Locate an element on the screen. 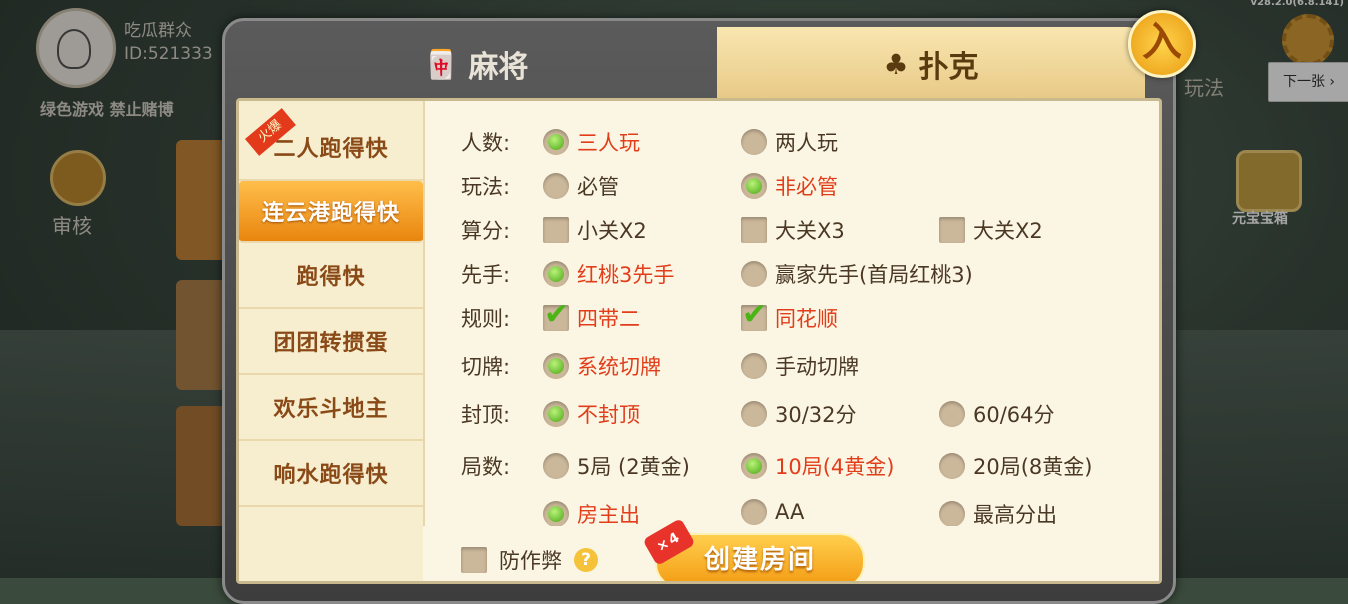  option-must-play: 必管 is located at coordinates (581, 186).